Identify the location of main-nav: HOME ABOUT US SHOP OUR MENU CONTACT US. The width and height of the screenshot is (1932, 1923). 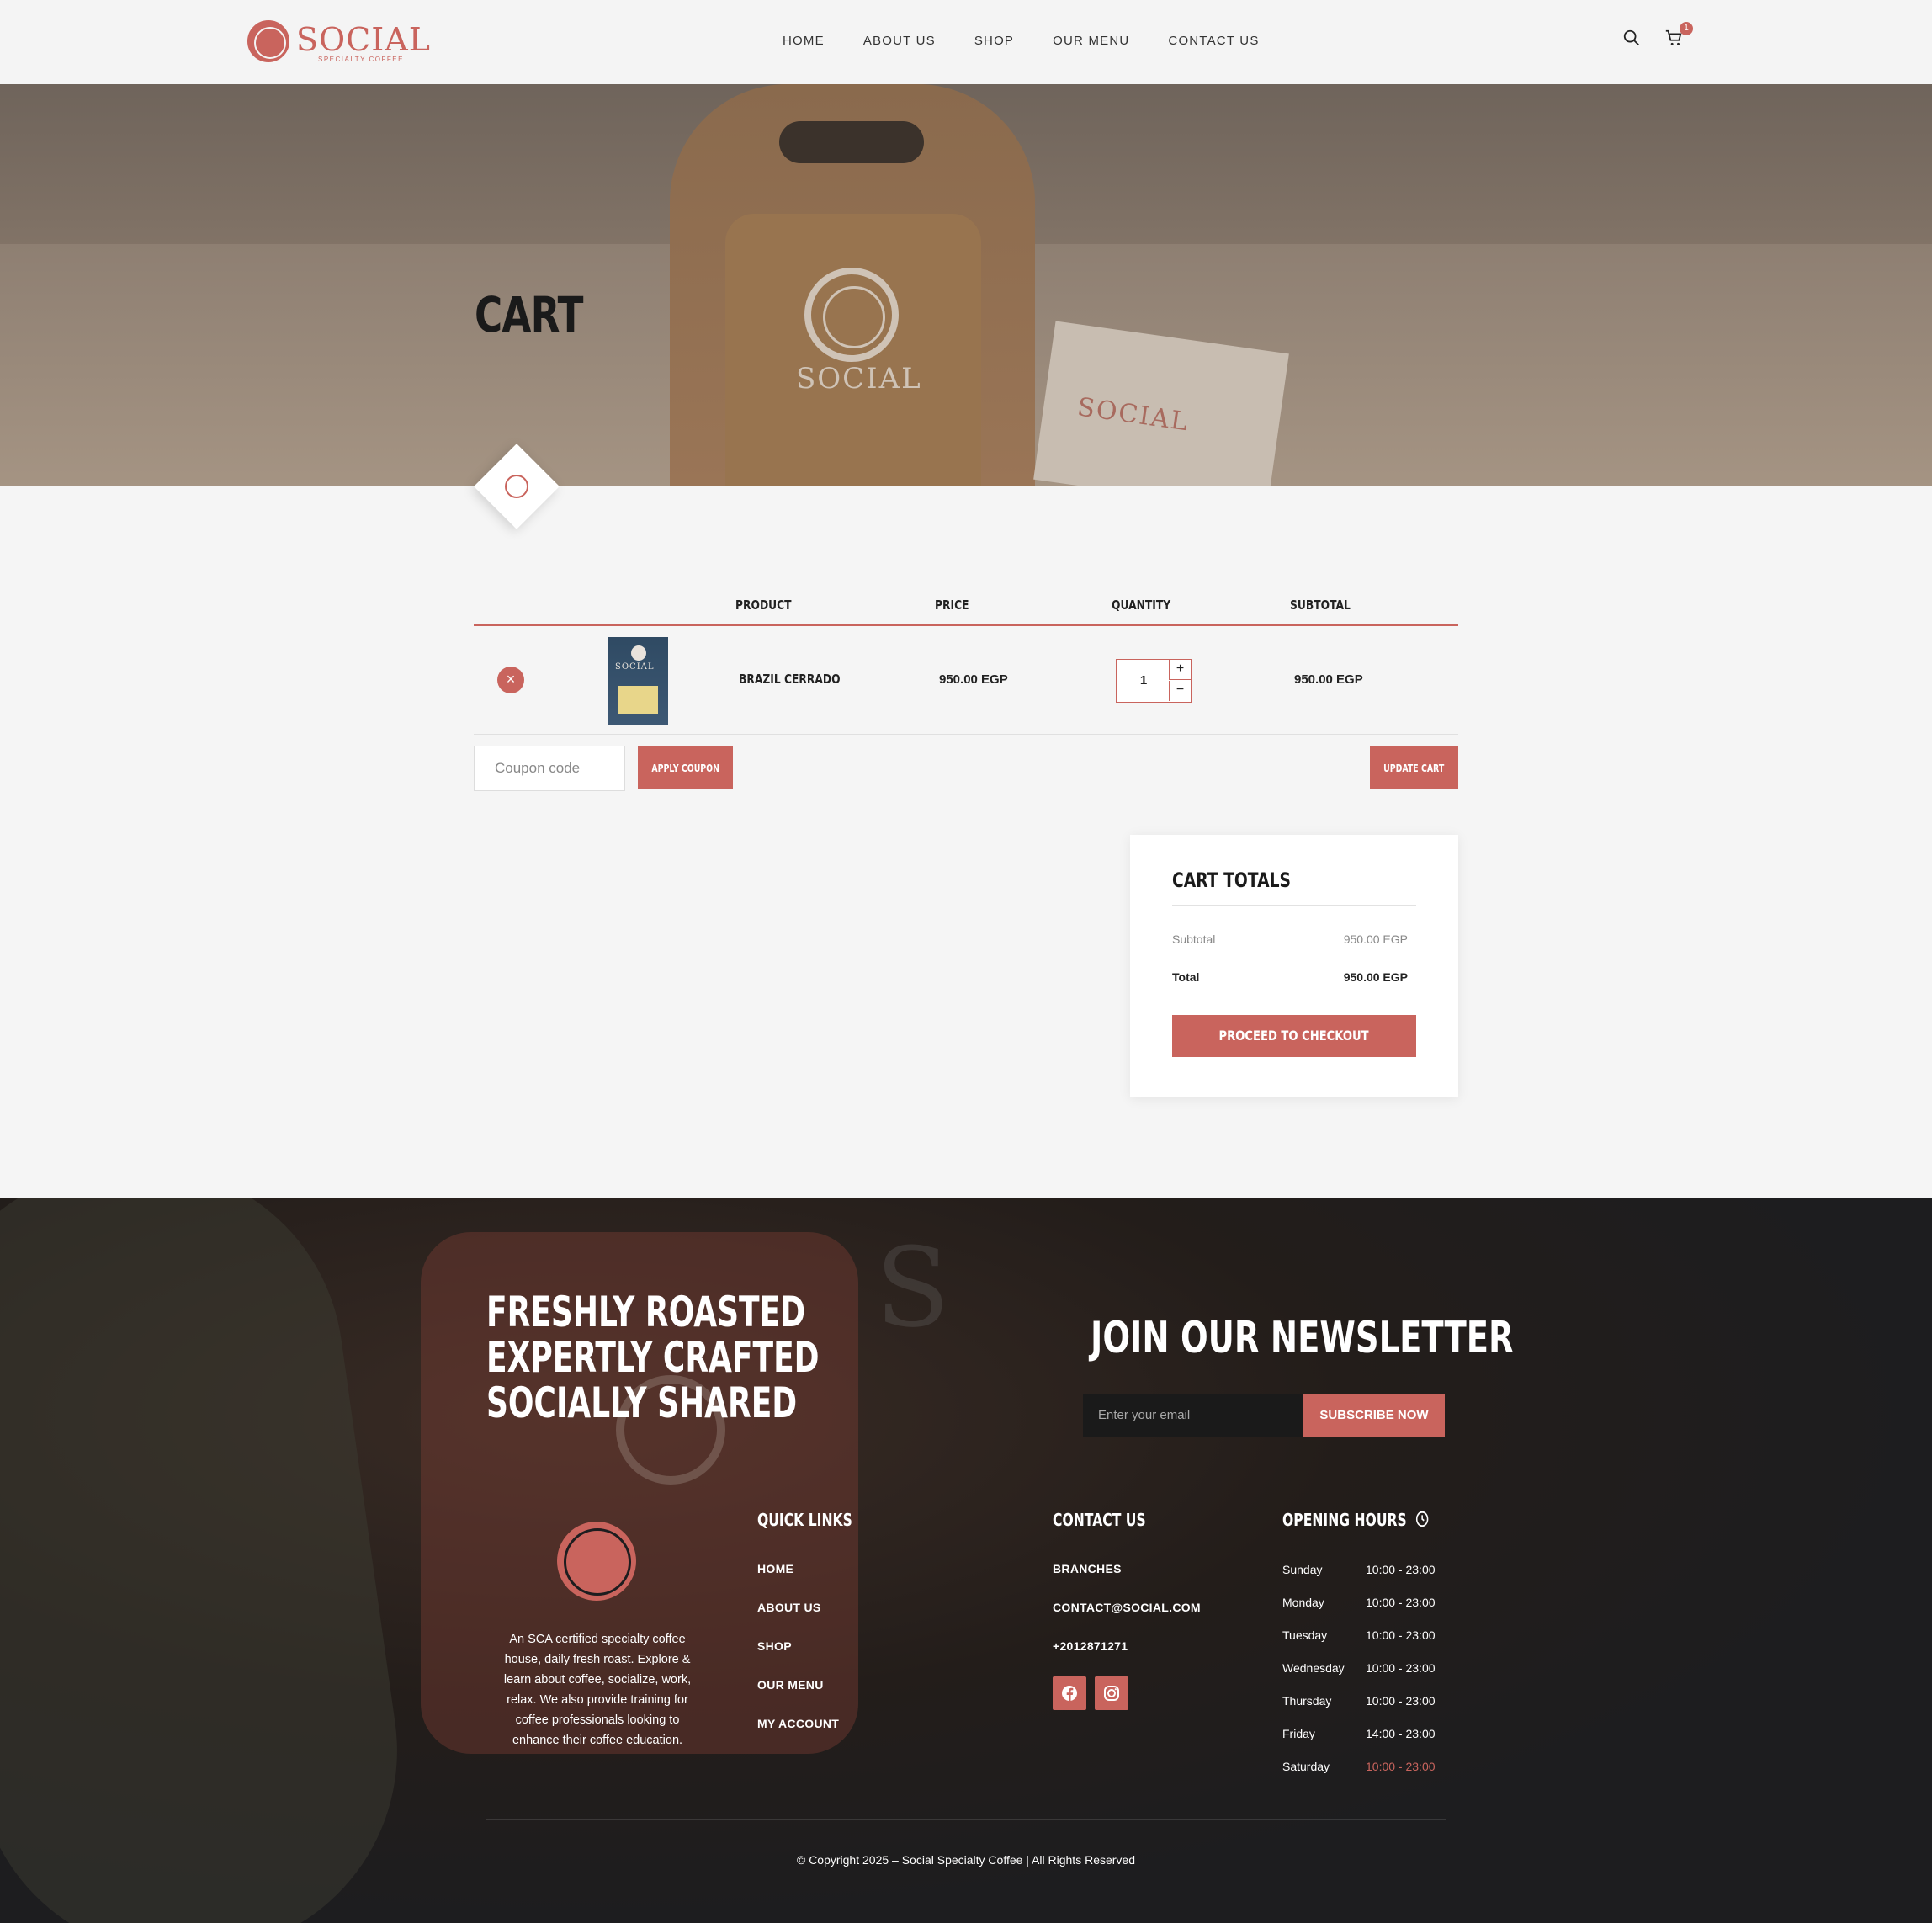
(1040, 41).